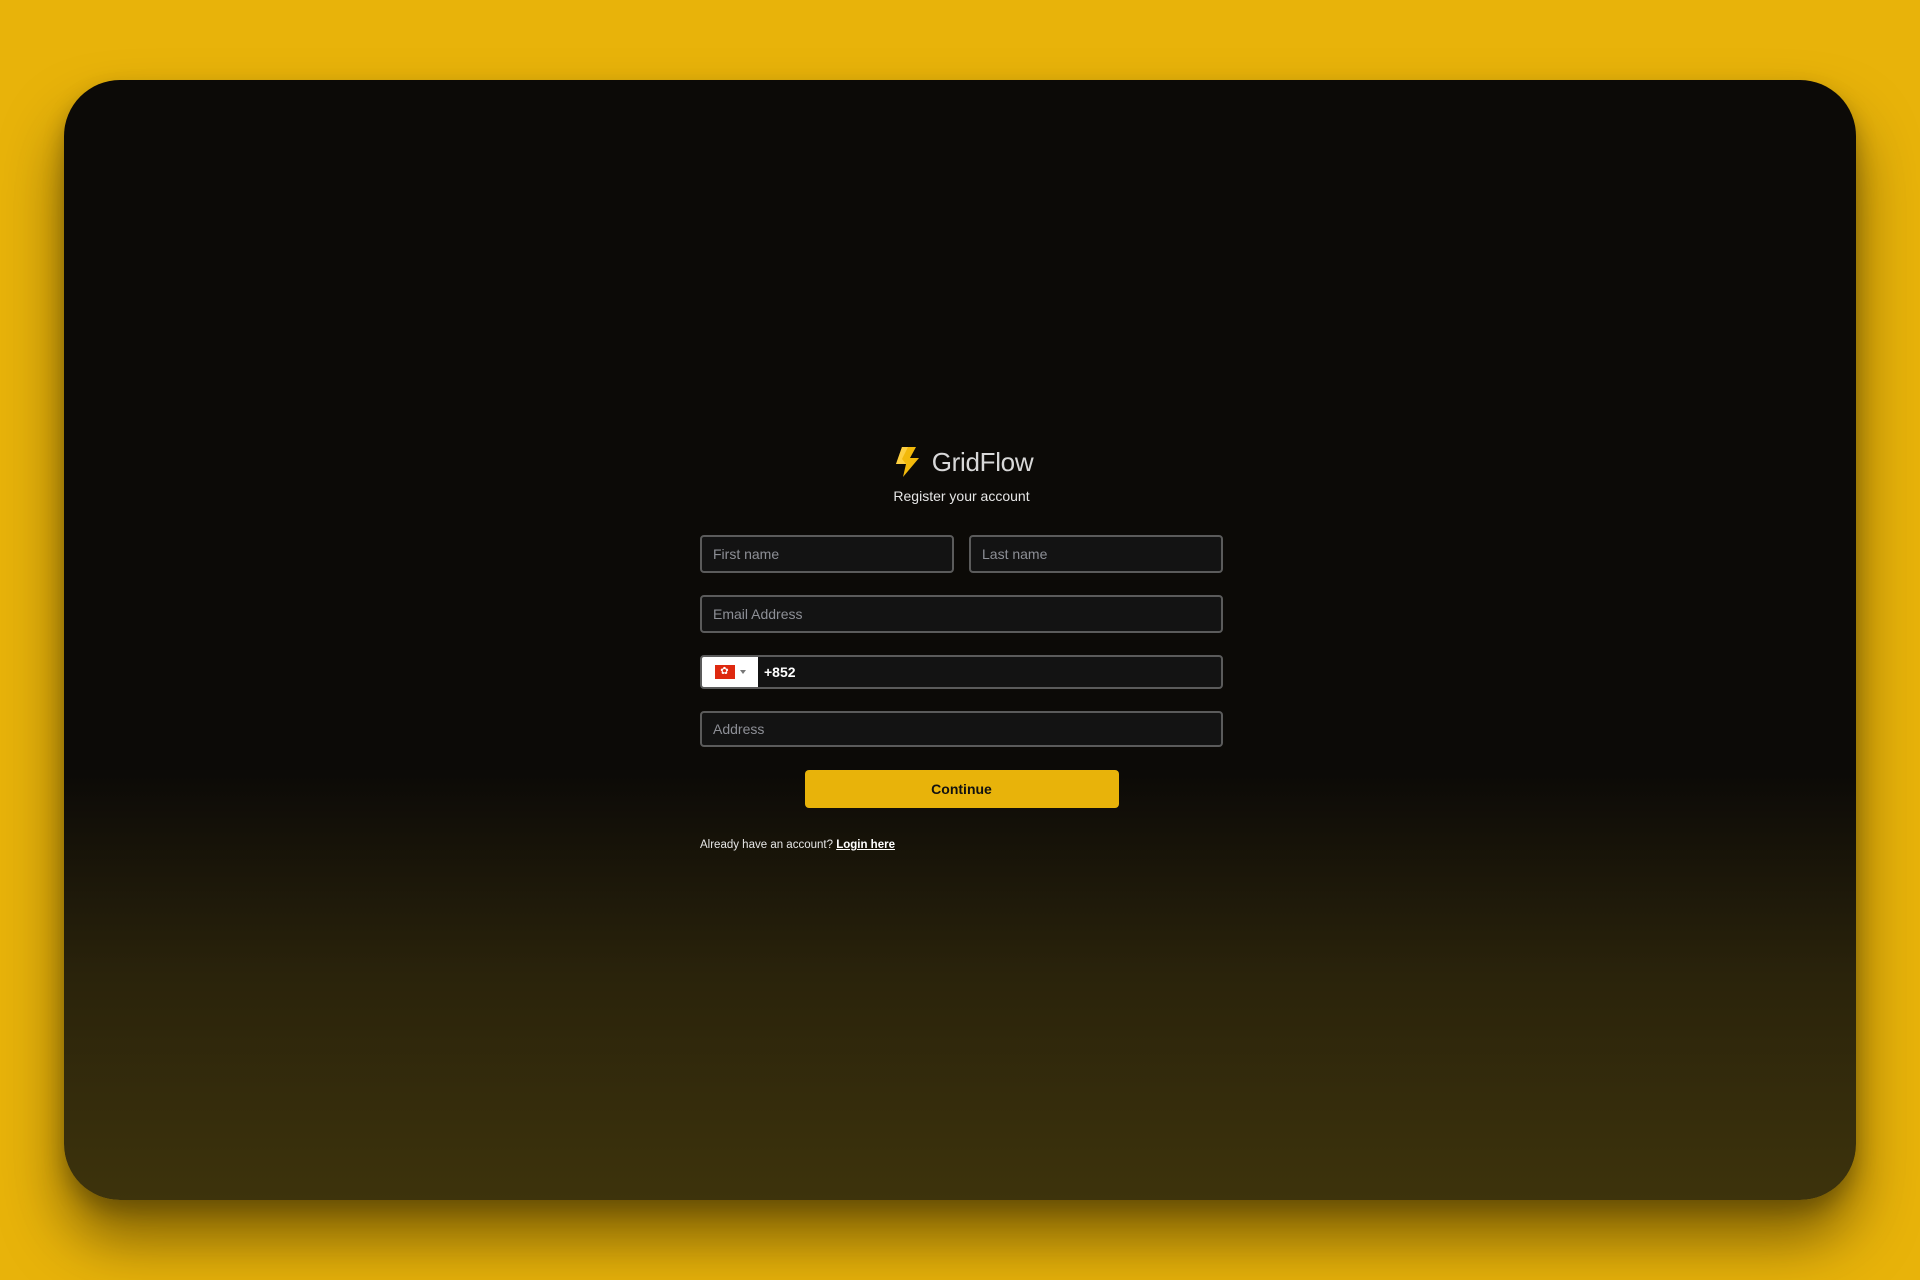 This screenshot has height=1280, width=1920. I want to click on last-name-field, so click(1096, 554).